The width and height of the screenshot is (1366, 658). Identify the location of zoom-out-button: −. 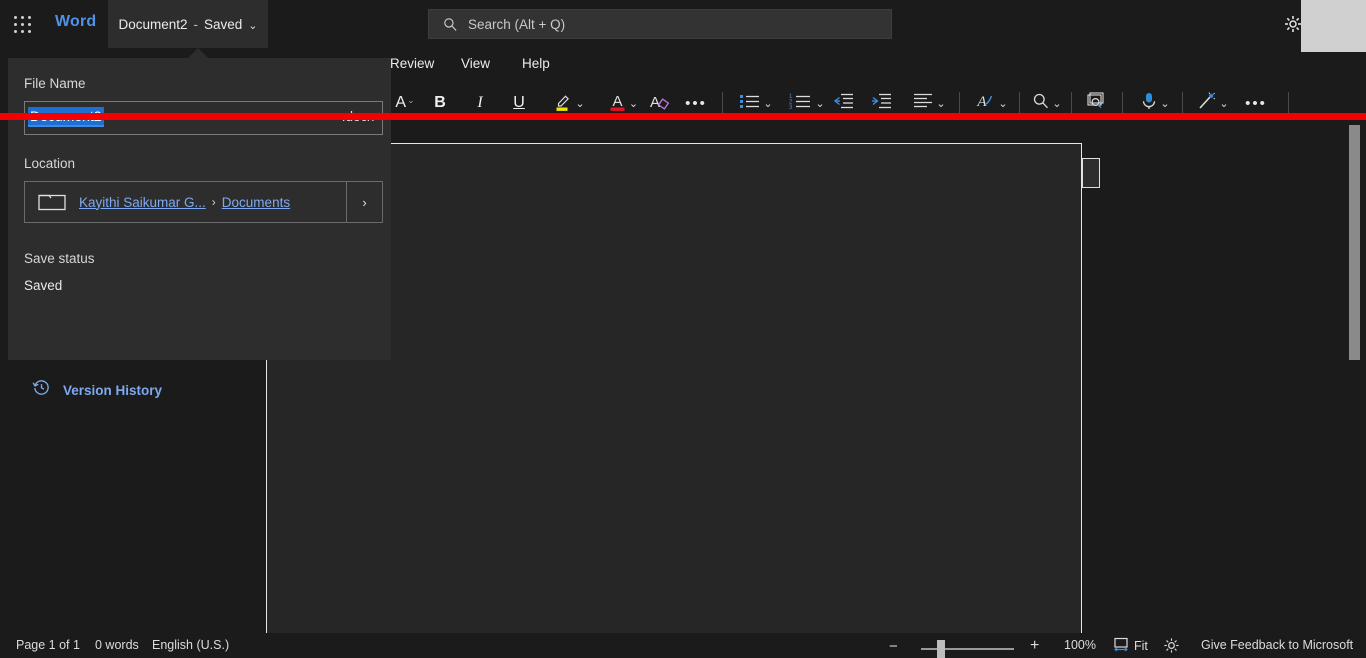
(893, 646).